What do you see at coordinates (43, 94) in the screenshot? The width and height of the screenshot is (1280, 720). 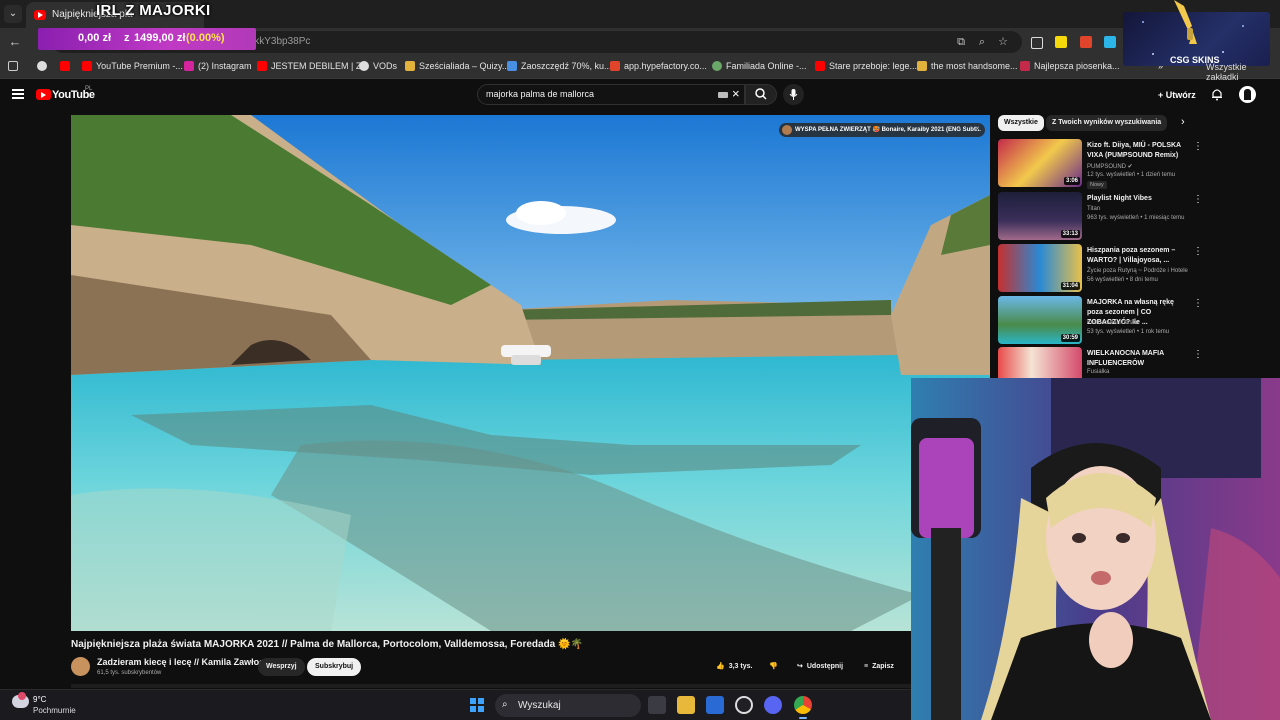 I see `youtube-logo-icon` at bounding box center [43, 94].